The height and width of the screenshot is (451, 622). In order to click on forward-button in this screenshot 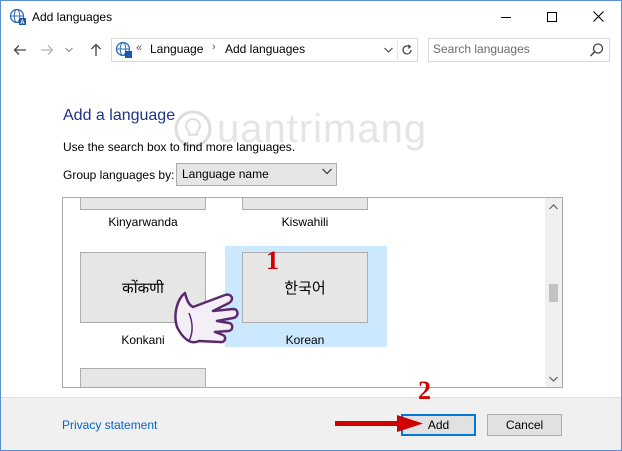, I will do `click(47, 50)`.